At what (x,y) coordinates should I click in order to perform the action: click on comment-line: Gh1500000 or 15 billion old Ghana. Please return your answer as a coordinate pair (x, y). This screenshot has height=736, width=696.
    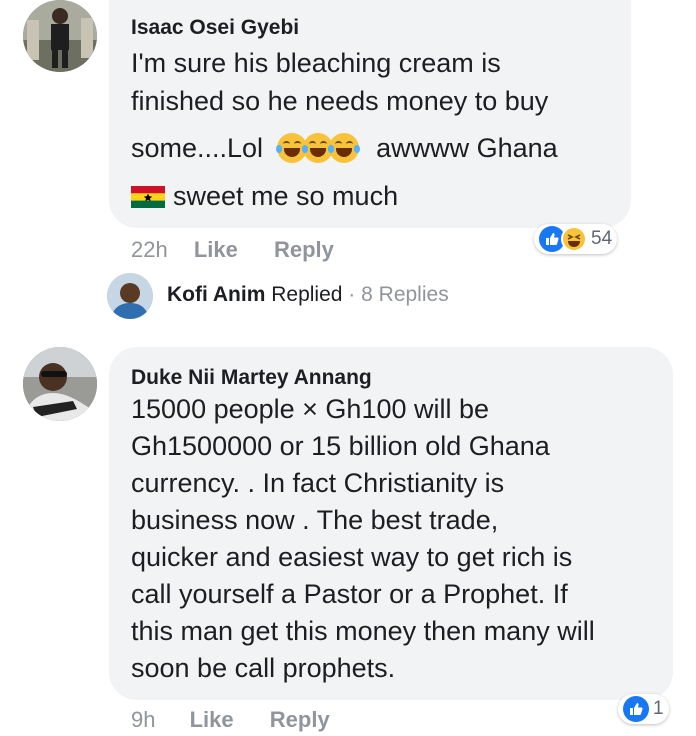
    Looking at the image, I should click on (340, 446).